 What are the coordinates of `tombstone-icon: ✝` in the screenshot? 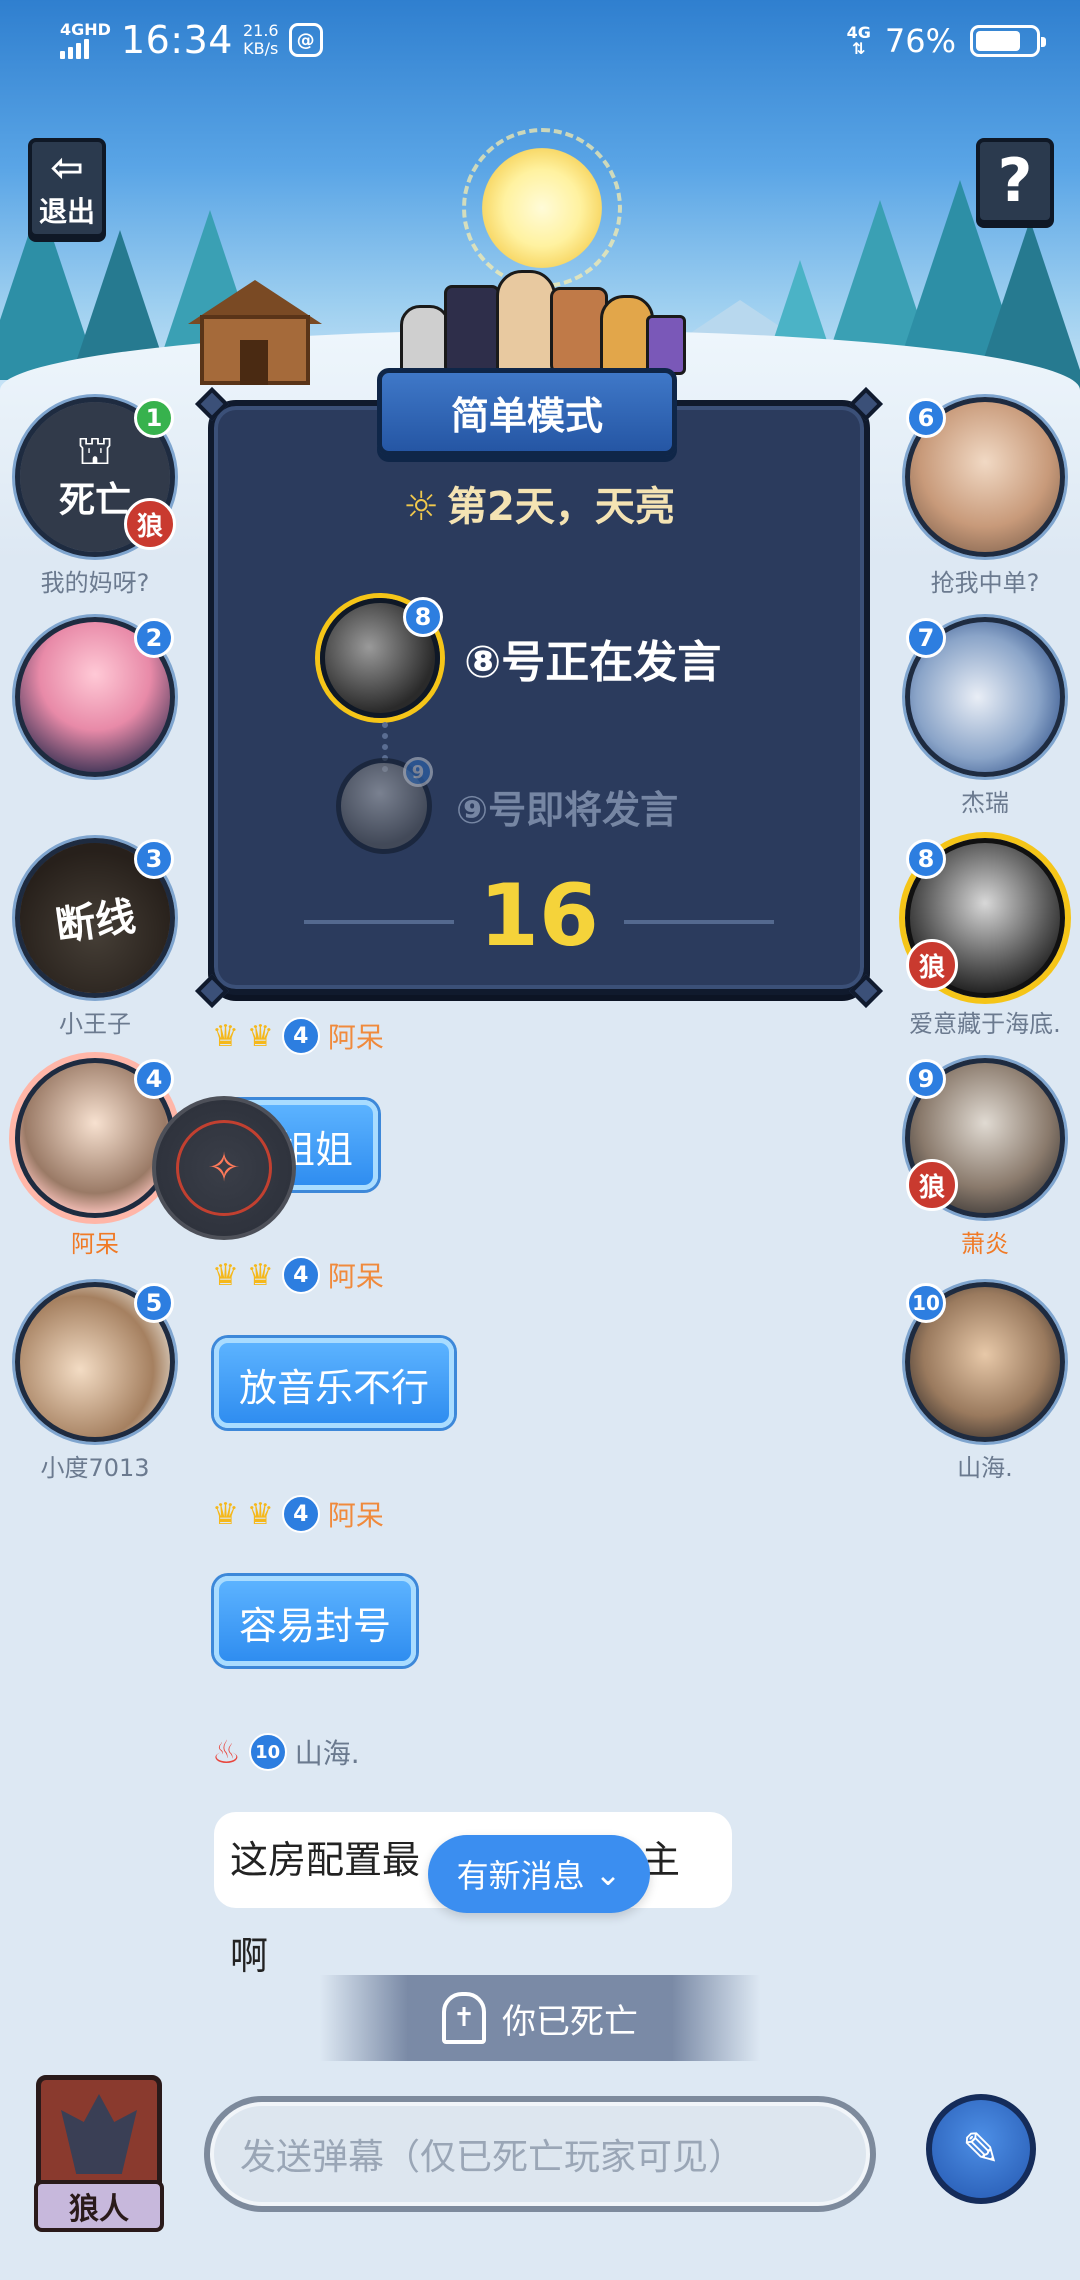 It's located at (464, 2018).